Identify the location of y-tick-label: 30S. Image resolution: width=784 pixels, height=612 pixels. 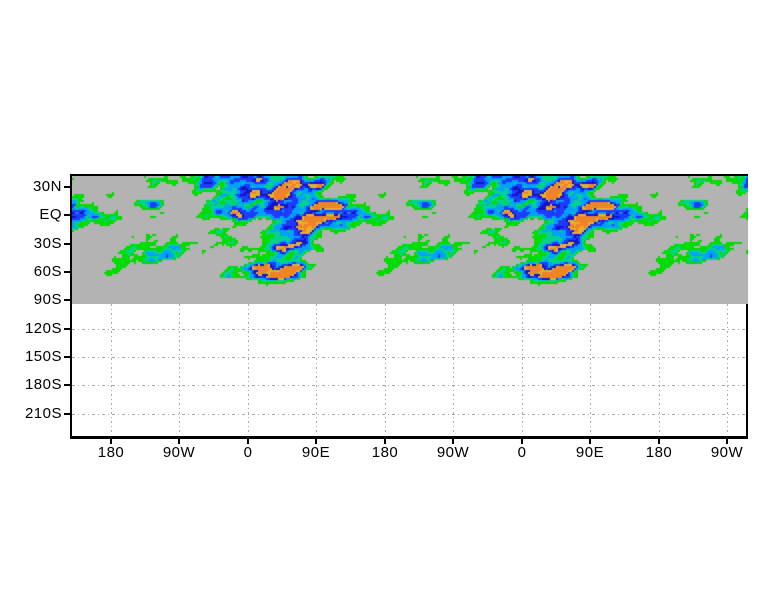
(47, 243).